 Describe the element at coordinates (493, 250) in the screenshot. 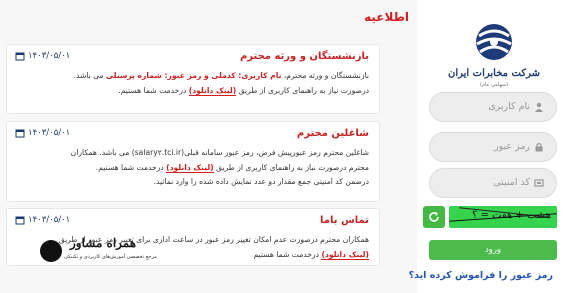

I see `login-button: ورود` at that location.